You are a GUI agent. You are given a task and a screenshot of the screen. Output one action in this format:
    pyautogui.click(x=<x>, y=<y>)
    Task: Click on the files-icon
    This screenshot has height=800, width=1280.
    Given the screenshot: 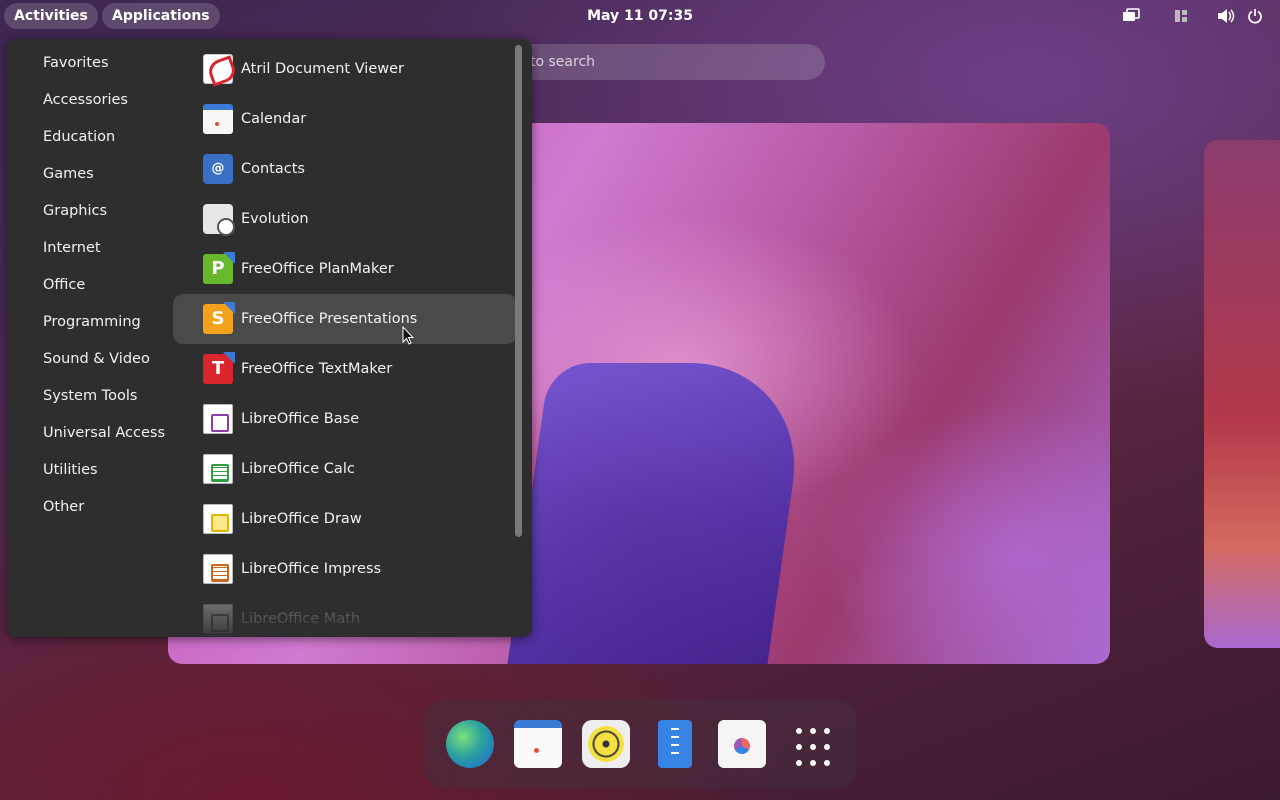 What is the action you would take?
    pyautogui.click(x=675, y=744)
    